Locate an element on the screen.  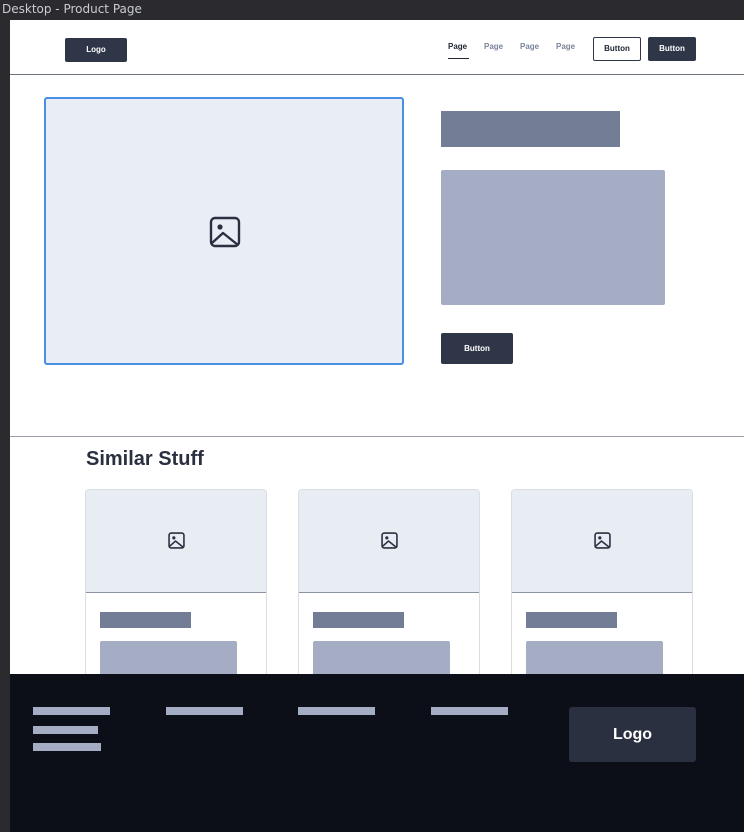
footer-logo: Logo is located at coordinates (632, 734).